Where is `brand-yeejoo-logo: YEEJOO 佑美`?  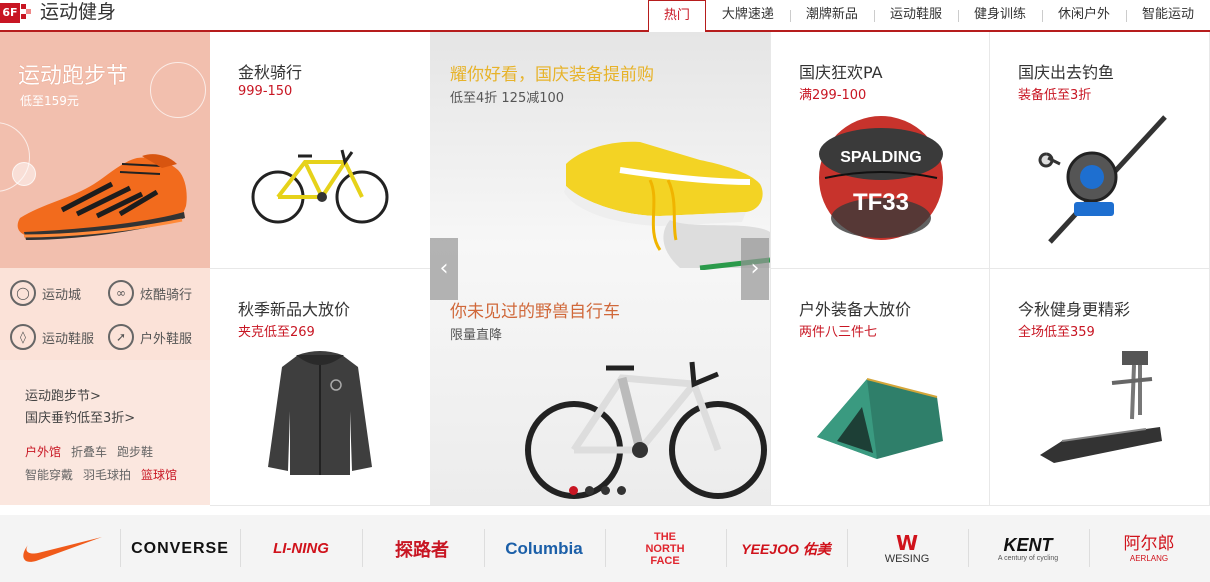 brand-yeejoo-logo: YEEJOO 佑美 is located at coordinates (786, 548).